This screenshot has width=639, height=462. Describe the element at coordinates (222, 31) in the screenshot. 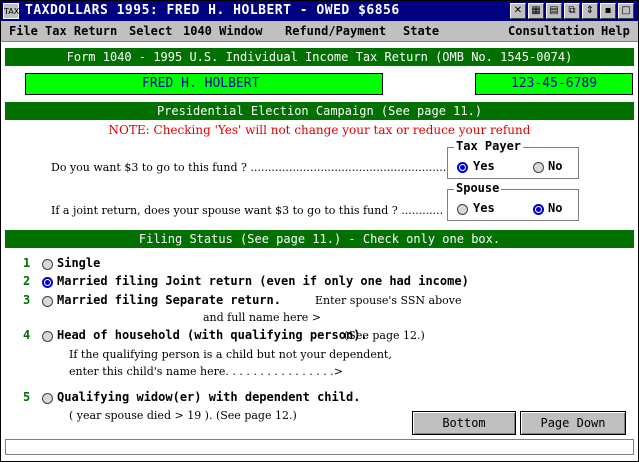

I see `menu-1040-window: 1040 Window` at that location.